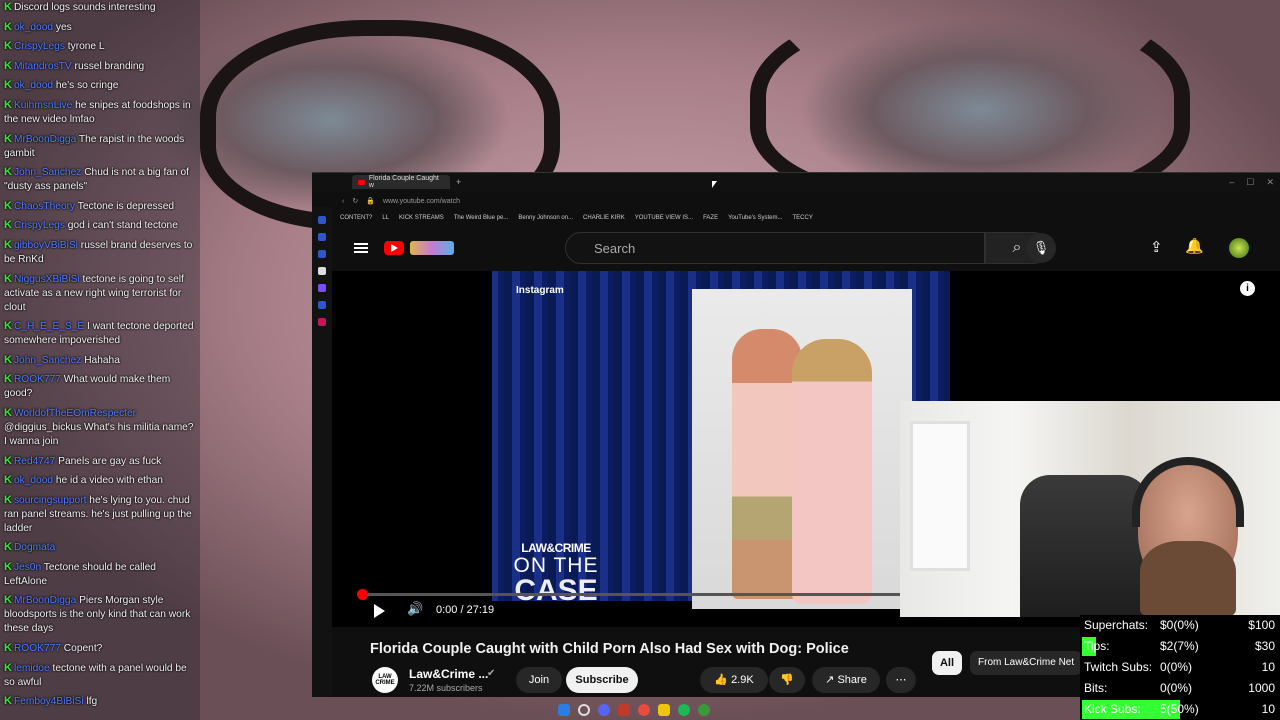 Image resolution: width=1280 pixels, height=720 pixels. I want to click on goal-row: Superchats: $0(0%) $100, so click(1180, 625).